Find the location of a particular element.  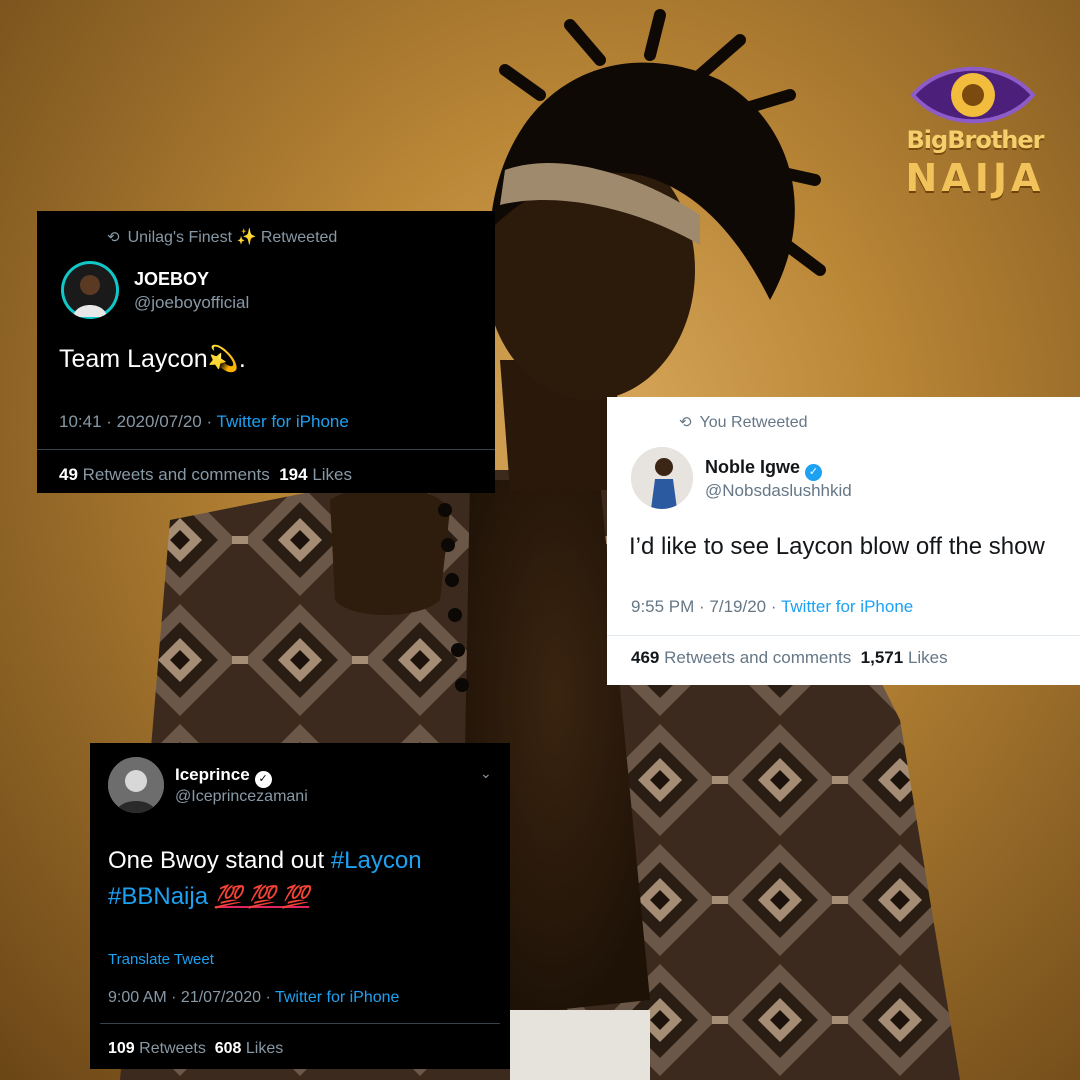

tweet-text-main: One Bwoy stand out is located at coordinates (216, 860).